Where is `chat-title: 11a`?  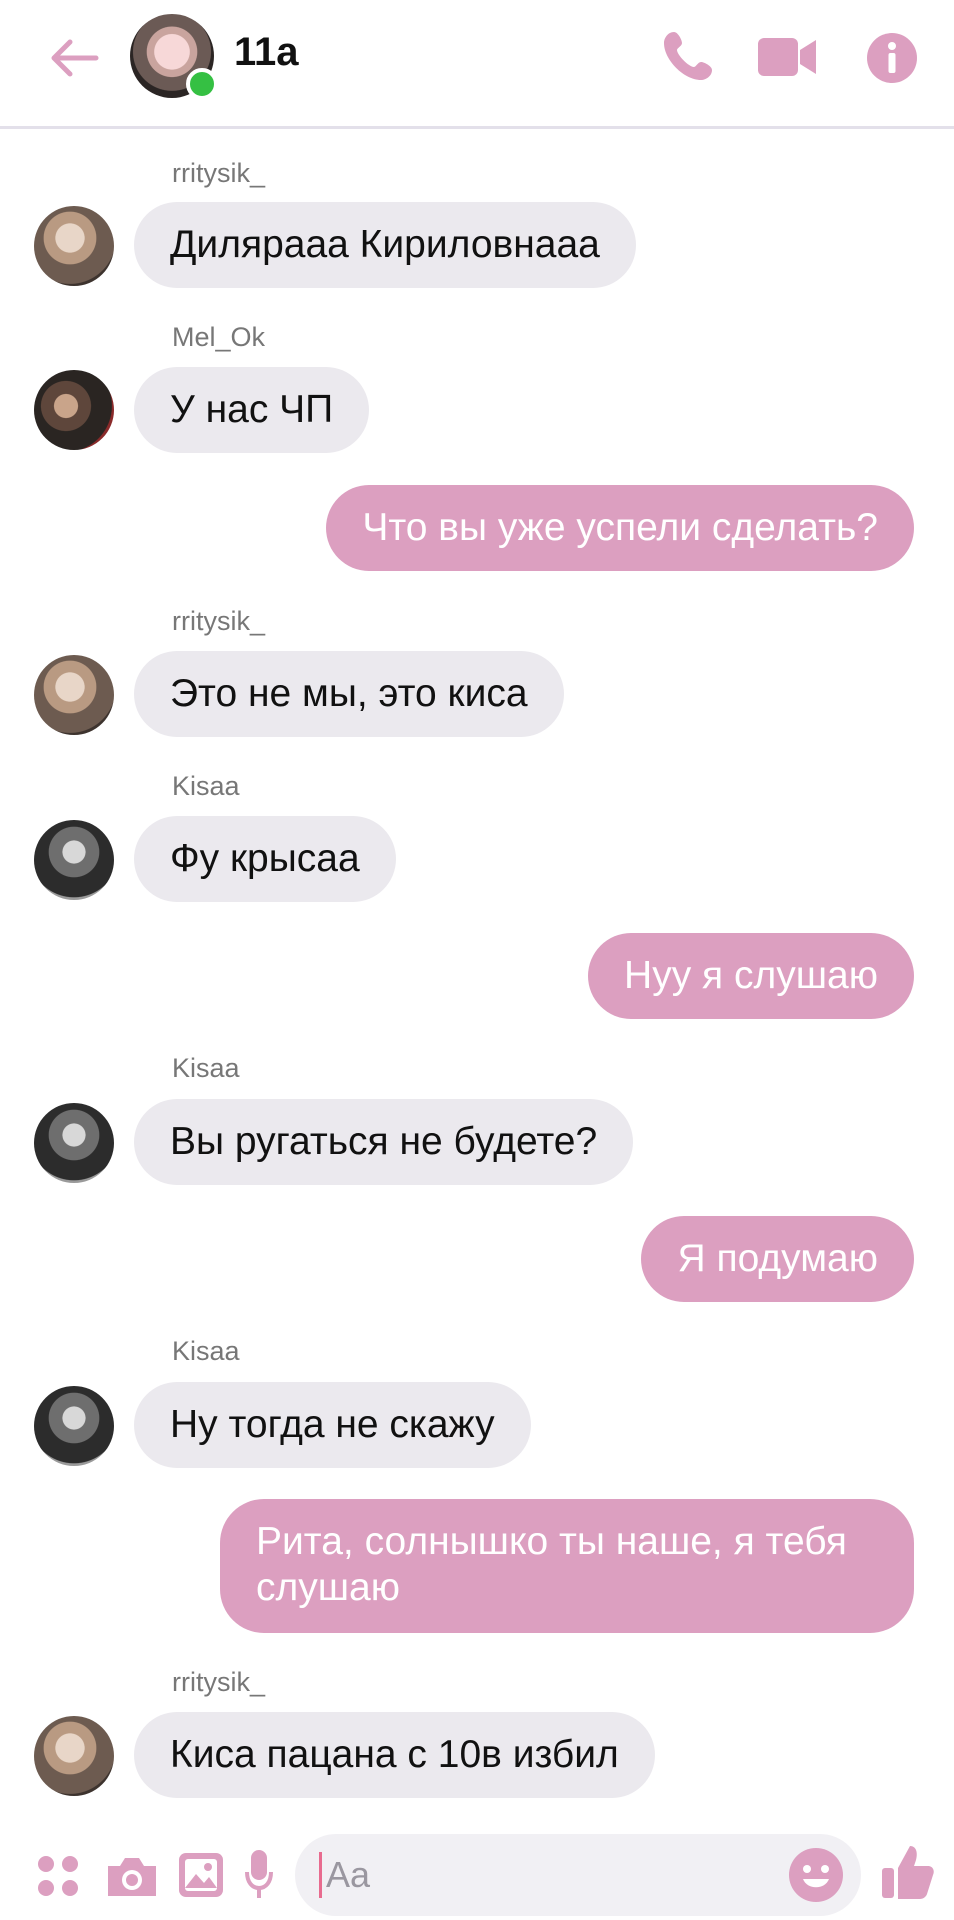
chat-title: 11a is located at coordinates (266, 52).